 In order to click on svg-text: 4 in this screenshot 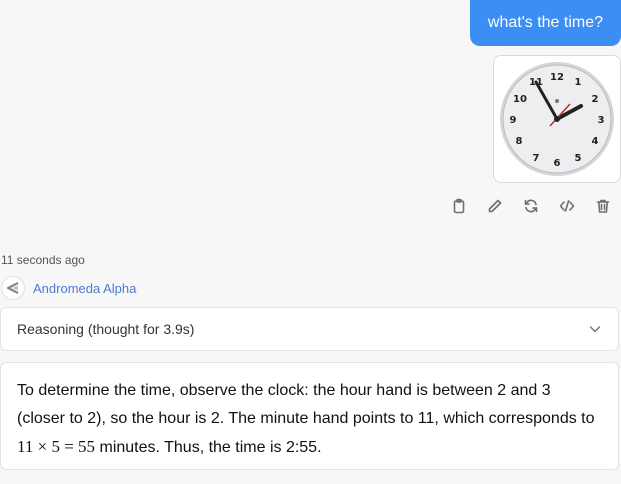, I will do `click(595, 141)`.